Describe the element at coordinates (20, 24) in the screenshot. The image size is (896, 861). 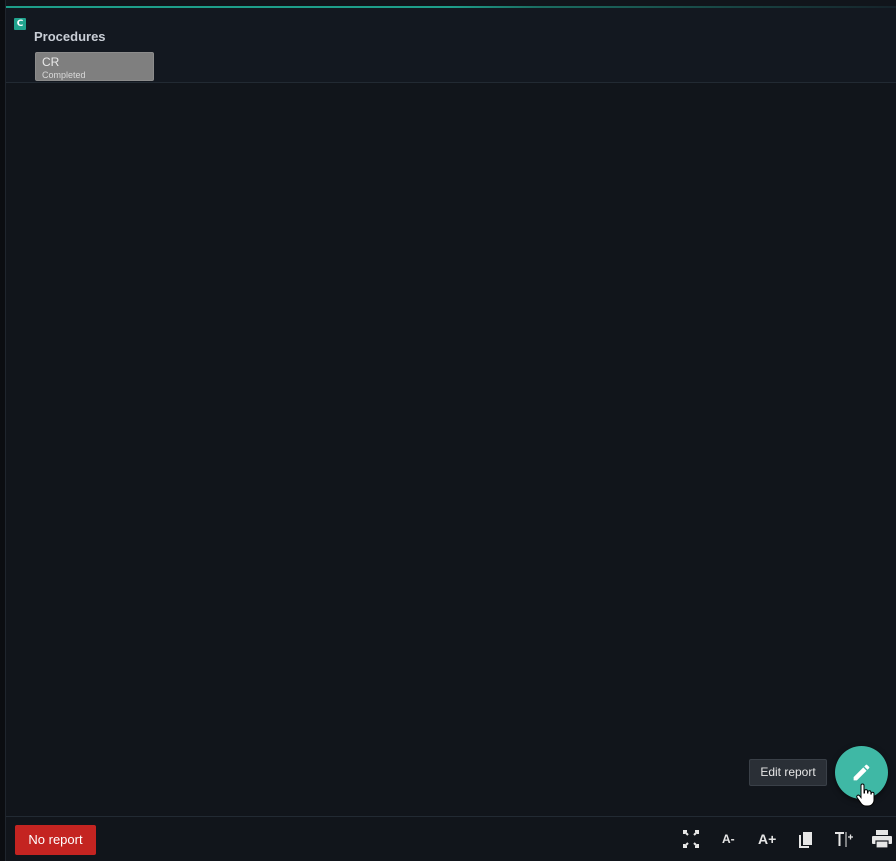
I see `c-badge-icon: C` at that location.